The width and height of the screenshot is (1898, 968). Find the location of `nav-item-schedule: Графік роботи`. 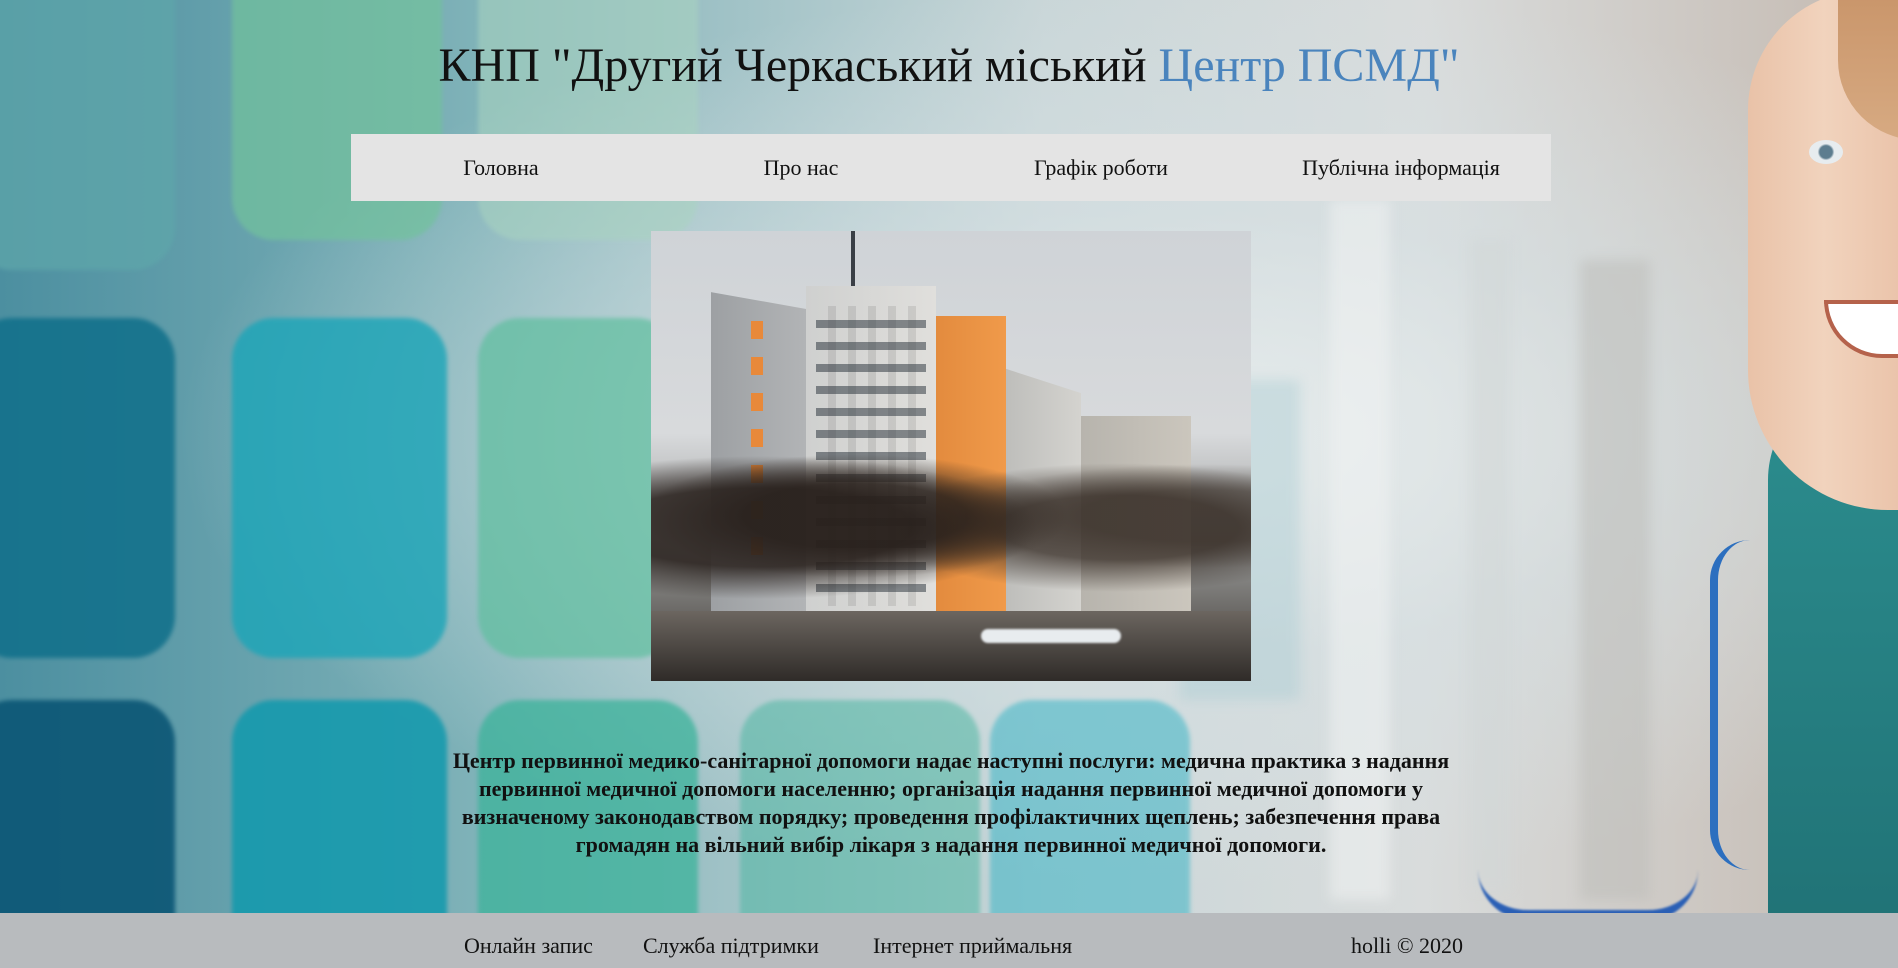

nav-item-schedule: Графік роботи is located at coordinates (1101, 168).